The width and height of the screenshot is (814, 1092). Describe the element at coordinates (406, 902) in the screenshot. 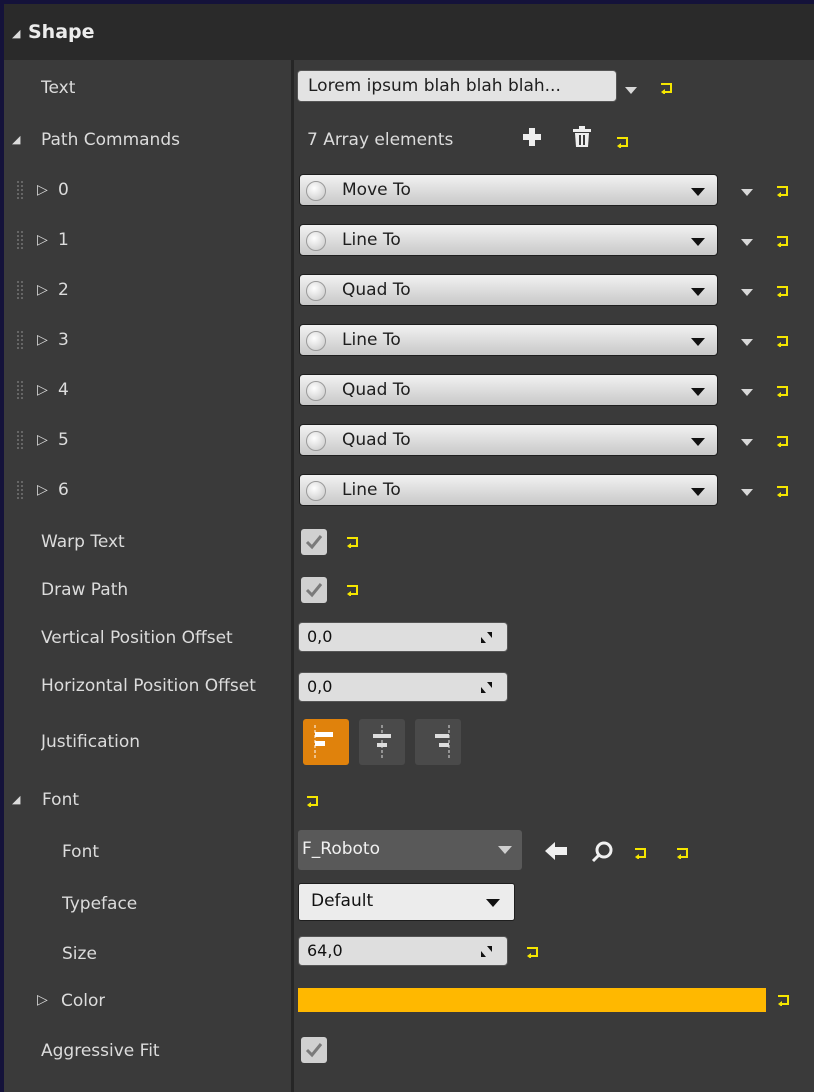

I see `typeface-dropdown: Default` at that location.